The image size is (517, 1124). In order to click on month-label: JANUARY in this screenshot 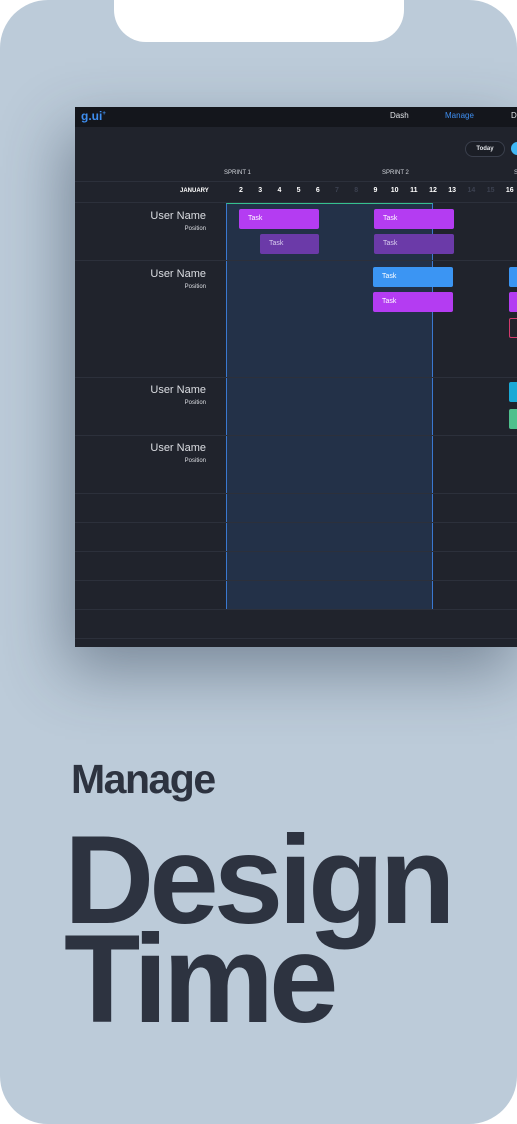, I will do `click(194, 191)`.